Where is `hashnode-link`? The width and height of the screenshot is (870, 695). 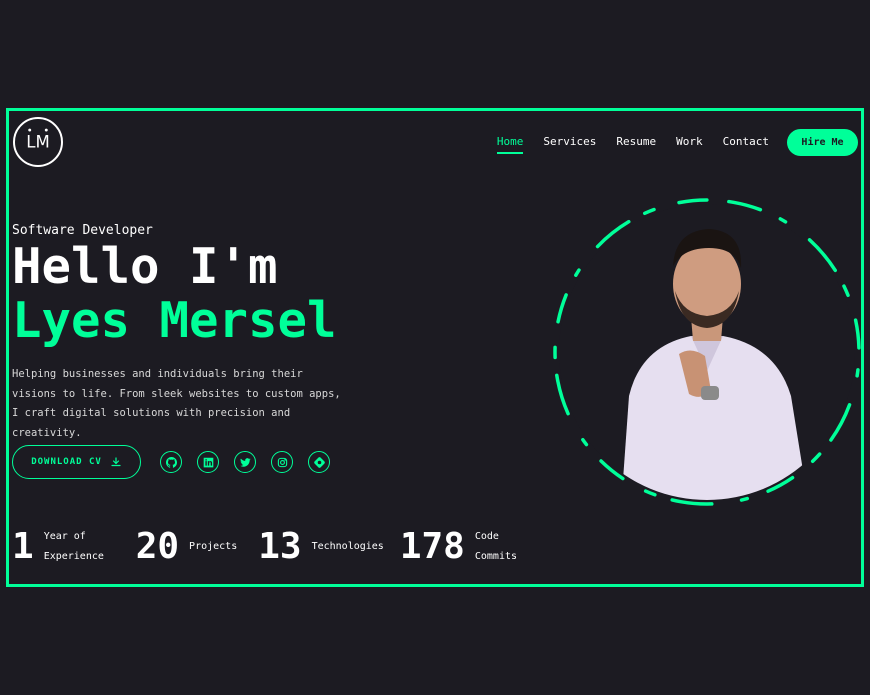
hashnode-link is located at coordinates (319, 462).